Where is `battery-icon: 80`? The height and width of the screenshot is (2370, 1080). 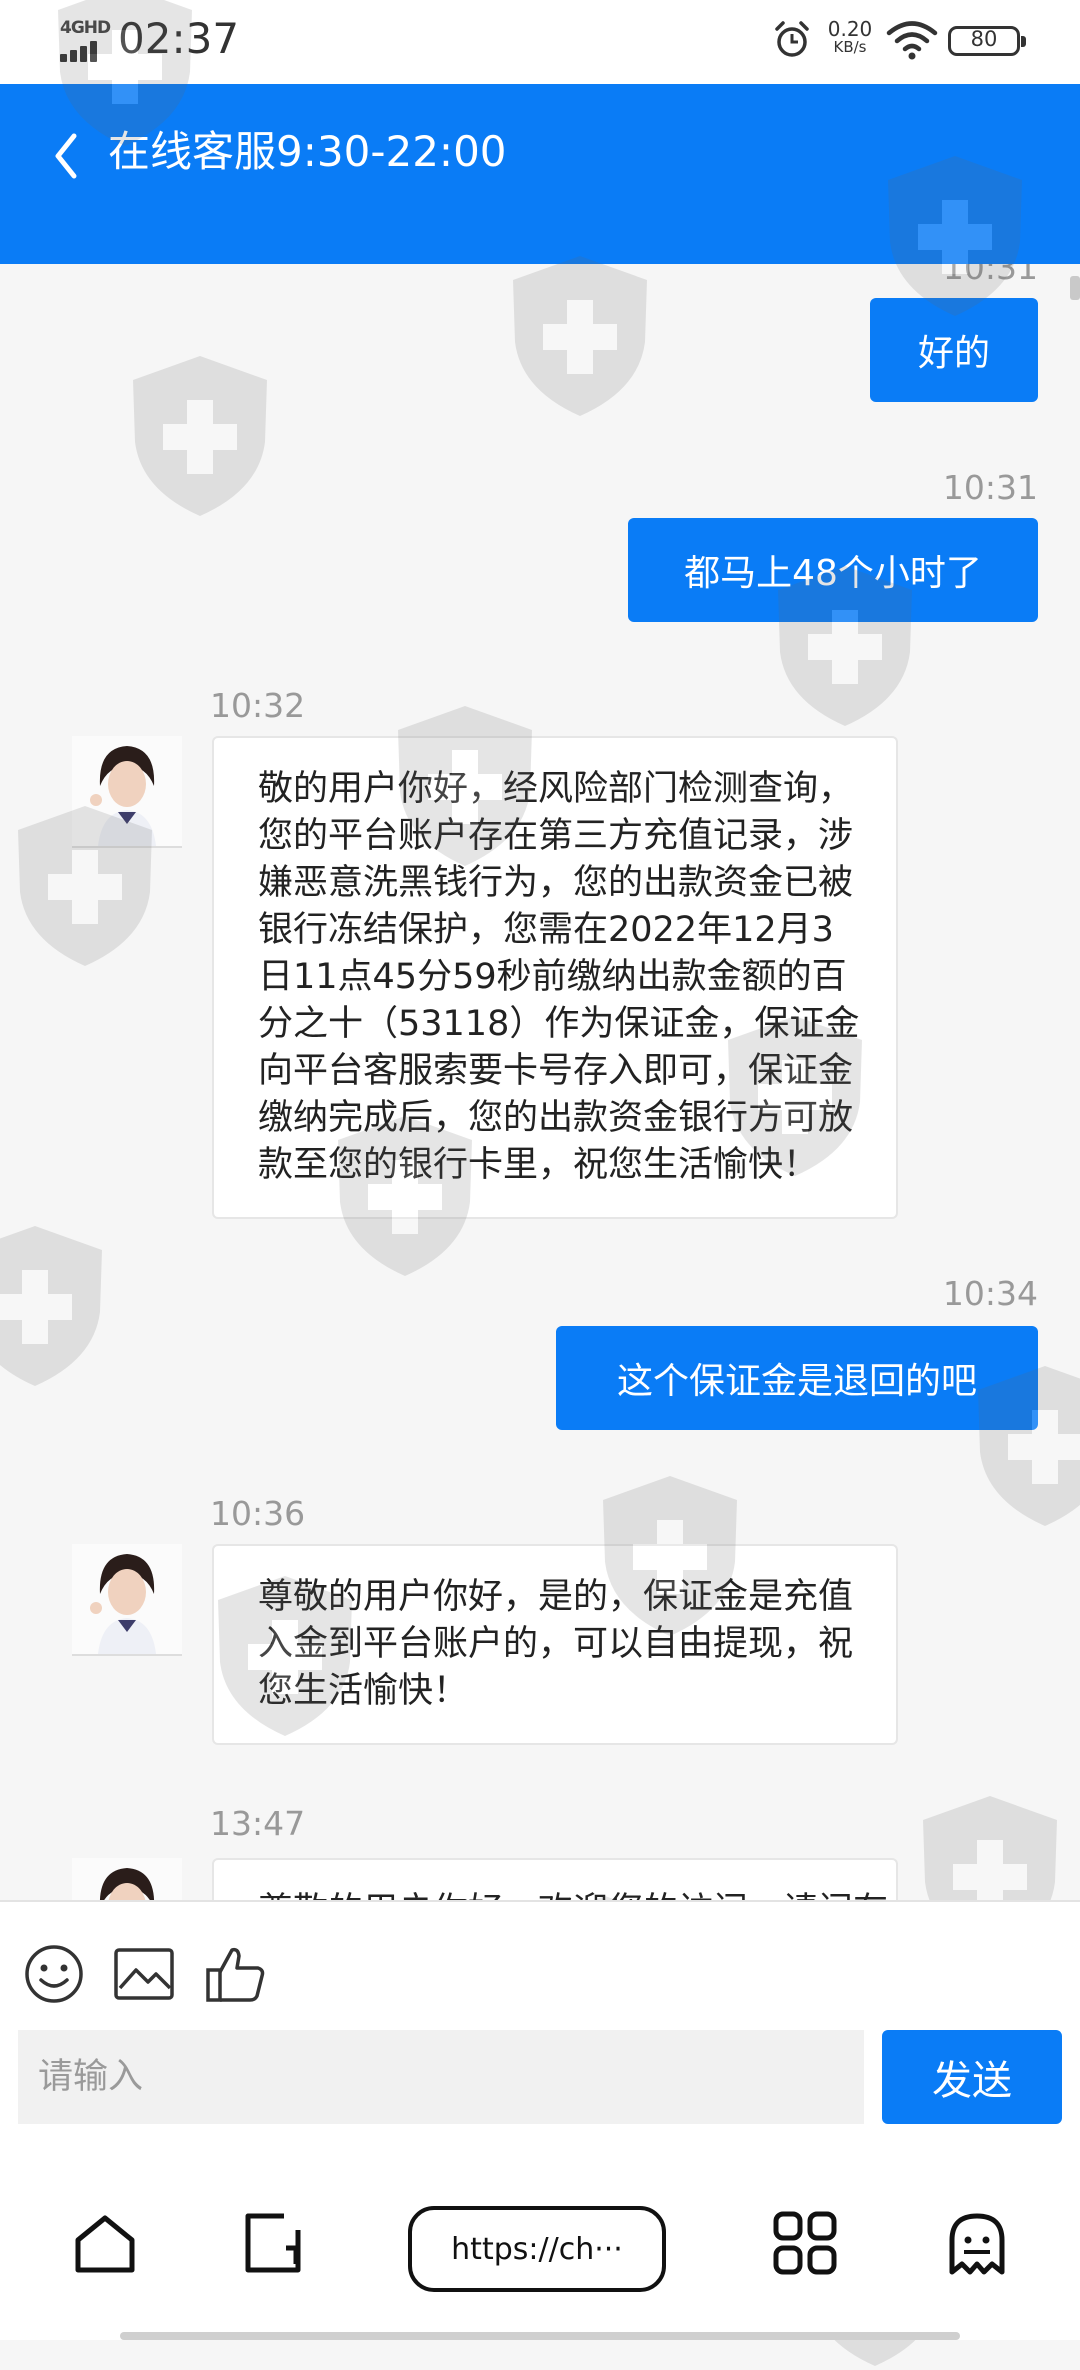
battery-icon: 80 is located at coordinates (987, 41).